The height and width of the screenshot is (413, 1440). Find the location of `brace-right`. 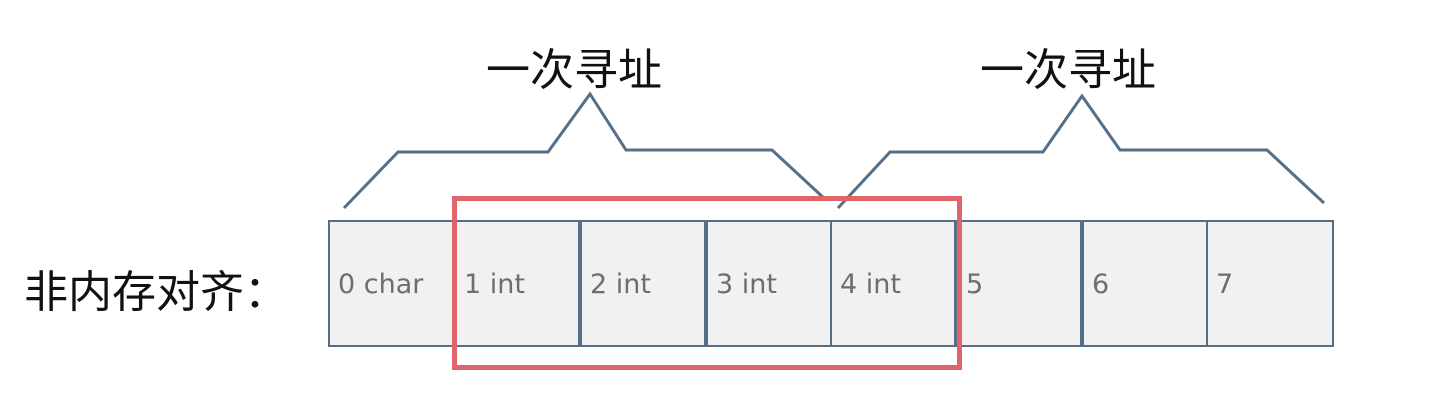

brace-right is located at coordinates (1081, 151).